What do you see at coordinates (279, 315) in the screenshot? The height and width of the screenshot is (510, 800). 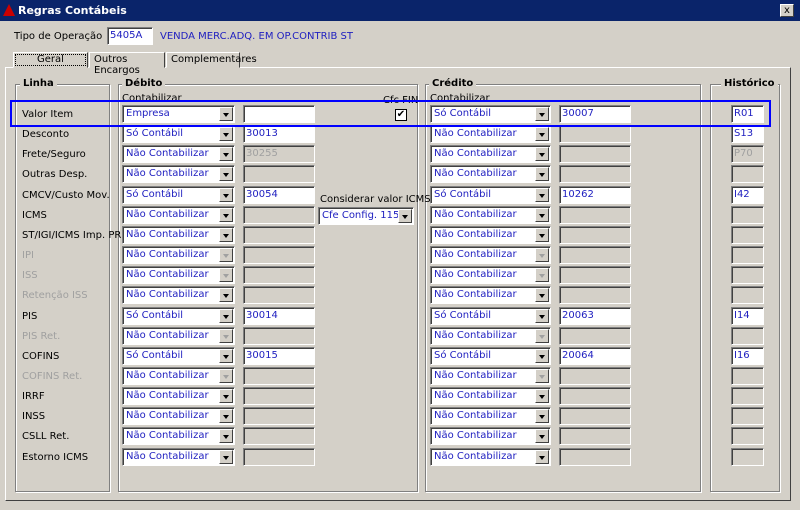 I see `debit-account-input: 30014` at bounding box center [279, 315].